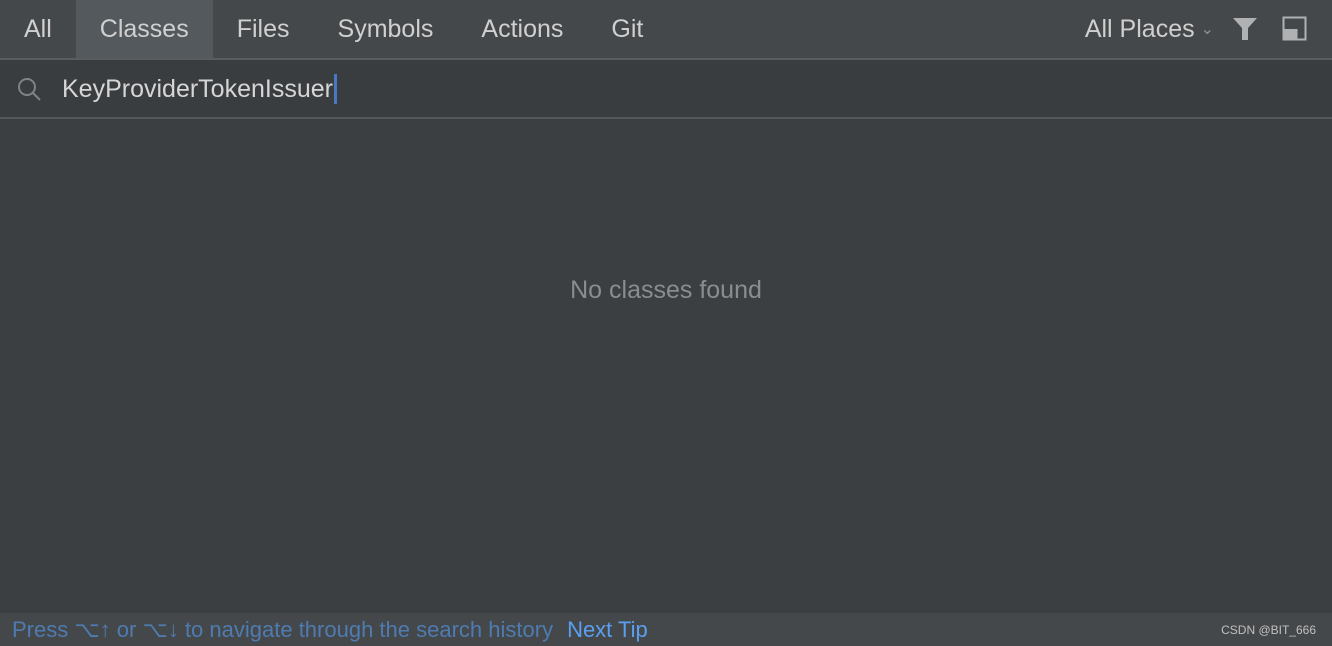 This screenshot has width=1332, height=646. I want to click on search-field: KeyProviderTokenIssuer, so click(666, 89).